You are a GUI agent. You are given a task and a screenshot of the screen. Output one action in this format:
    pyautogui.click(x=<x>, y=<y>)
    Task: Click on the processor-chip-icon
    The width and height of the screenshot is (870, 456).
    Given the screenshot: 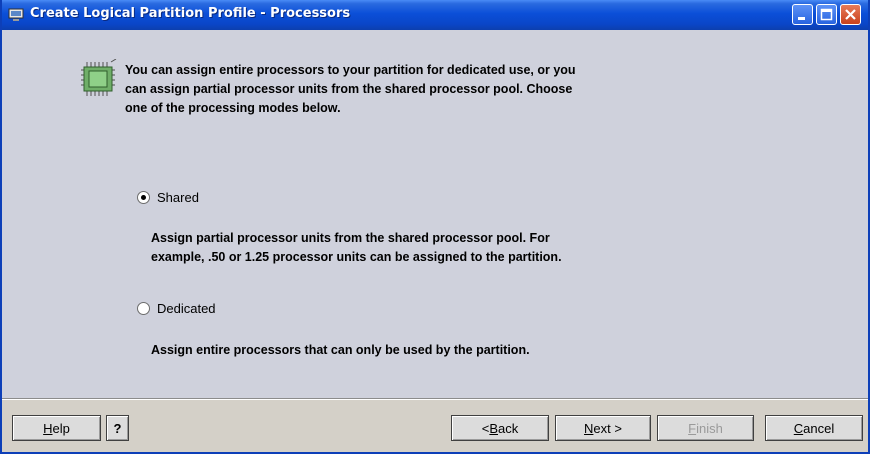 What is the action you would take?
    pyautogui.click(x=99, y=77)
    